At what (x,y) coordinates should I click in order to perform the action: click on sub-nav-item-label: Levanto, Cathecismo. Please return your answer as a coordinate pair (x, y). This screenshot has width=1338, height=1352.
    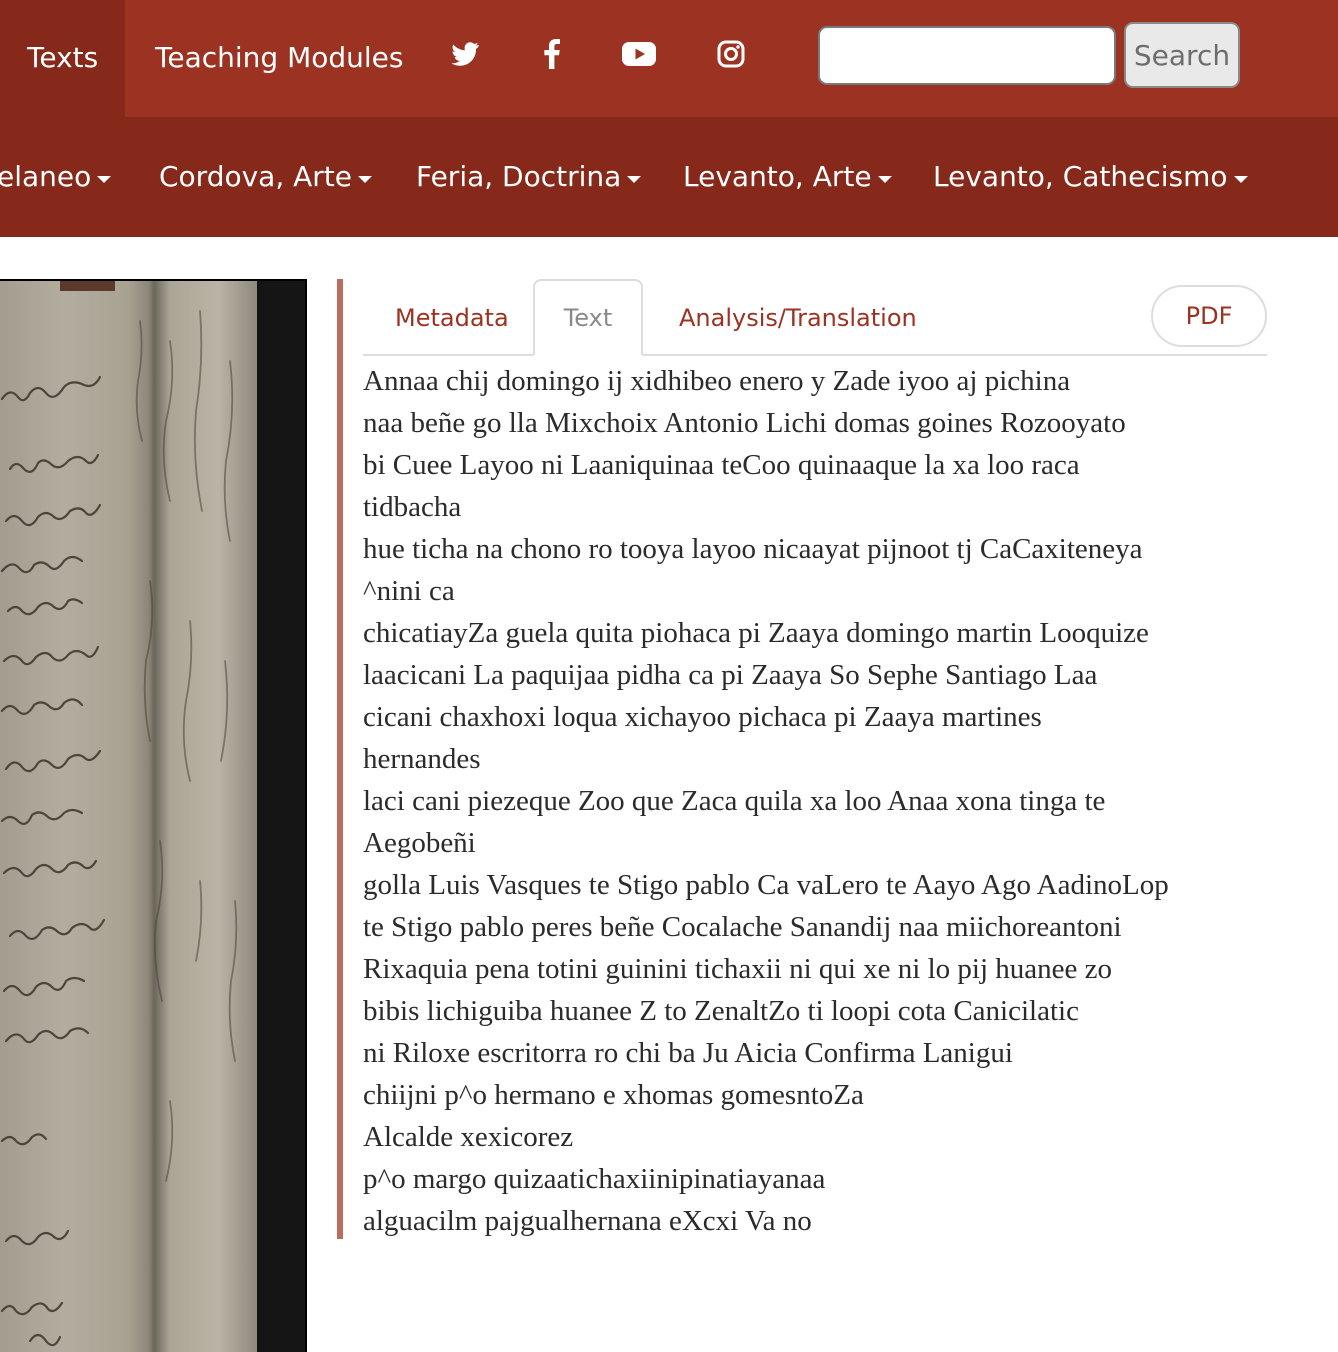
    Looking at the image, I should click on (1080, 176).